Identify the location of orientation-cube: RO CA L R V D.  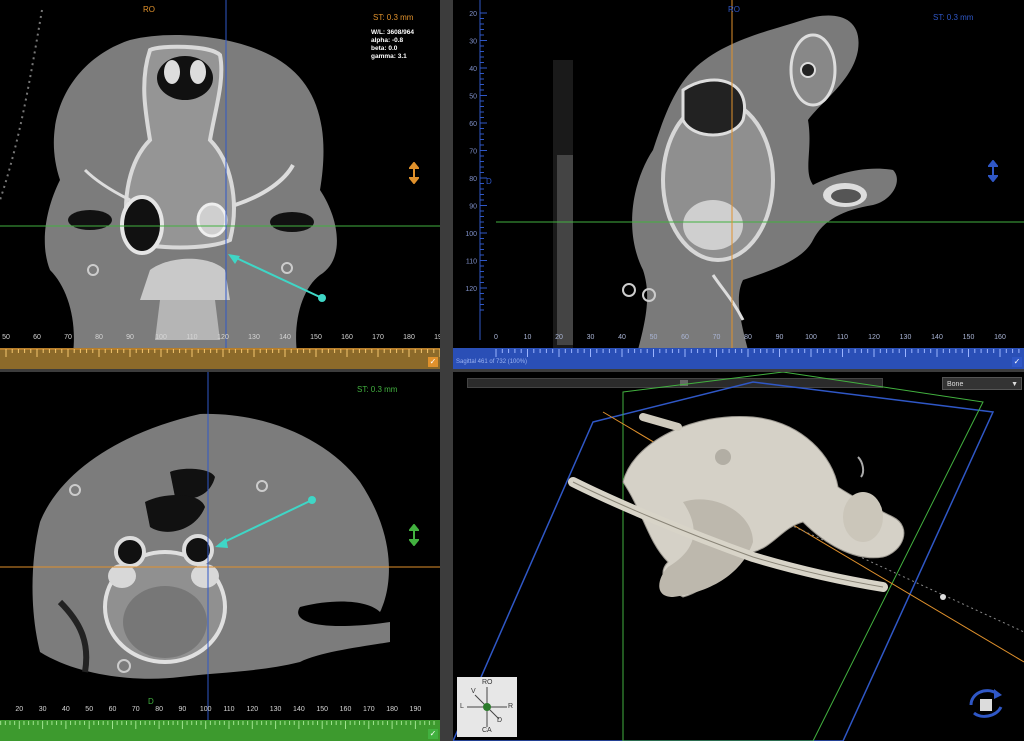
(487, 707).